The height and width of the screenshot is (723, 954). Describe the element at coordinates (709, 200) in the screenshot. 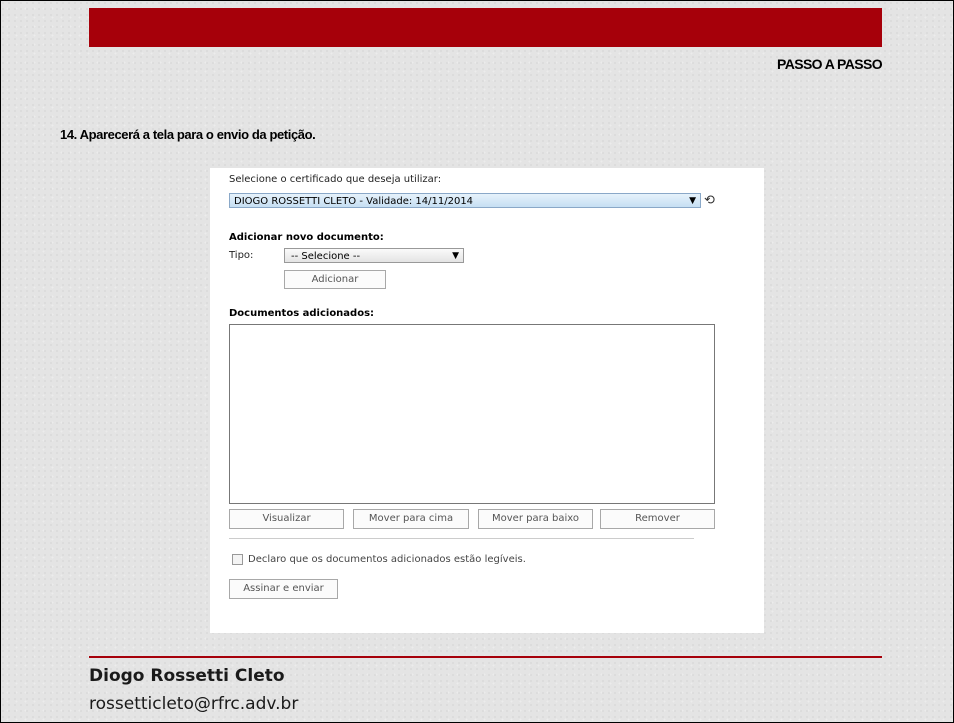

I see `refresh-icon: ⟲` at that location.